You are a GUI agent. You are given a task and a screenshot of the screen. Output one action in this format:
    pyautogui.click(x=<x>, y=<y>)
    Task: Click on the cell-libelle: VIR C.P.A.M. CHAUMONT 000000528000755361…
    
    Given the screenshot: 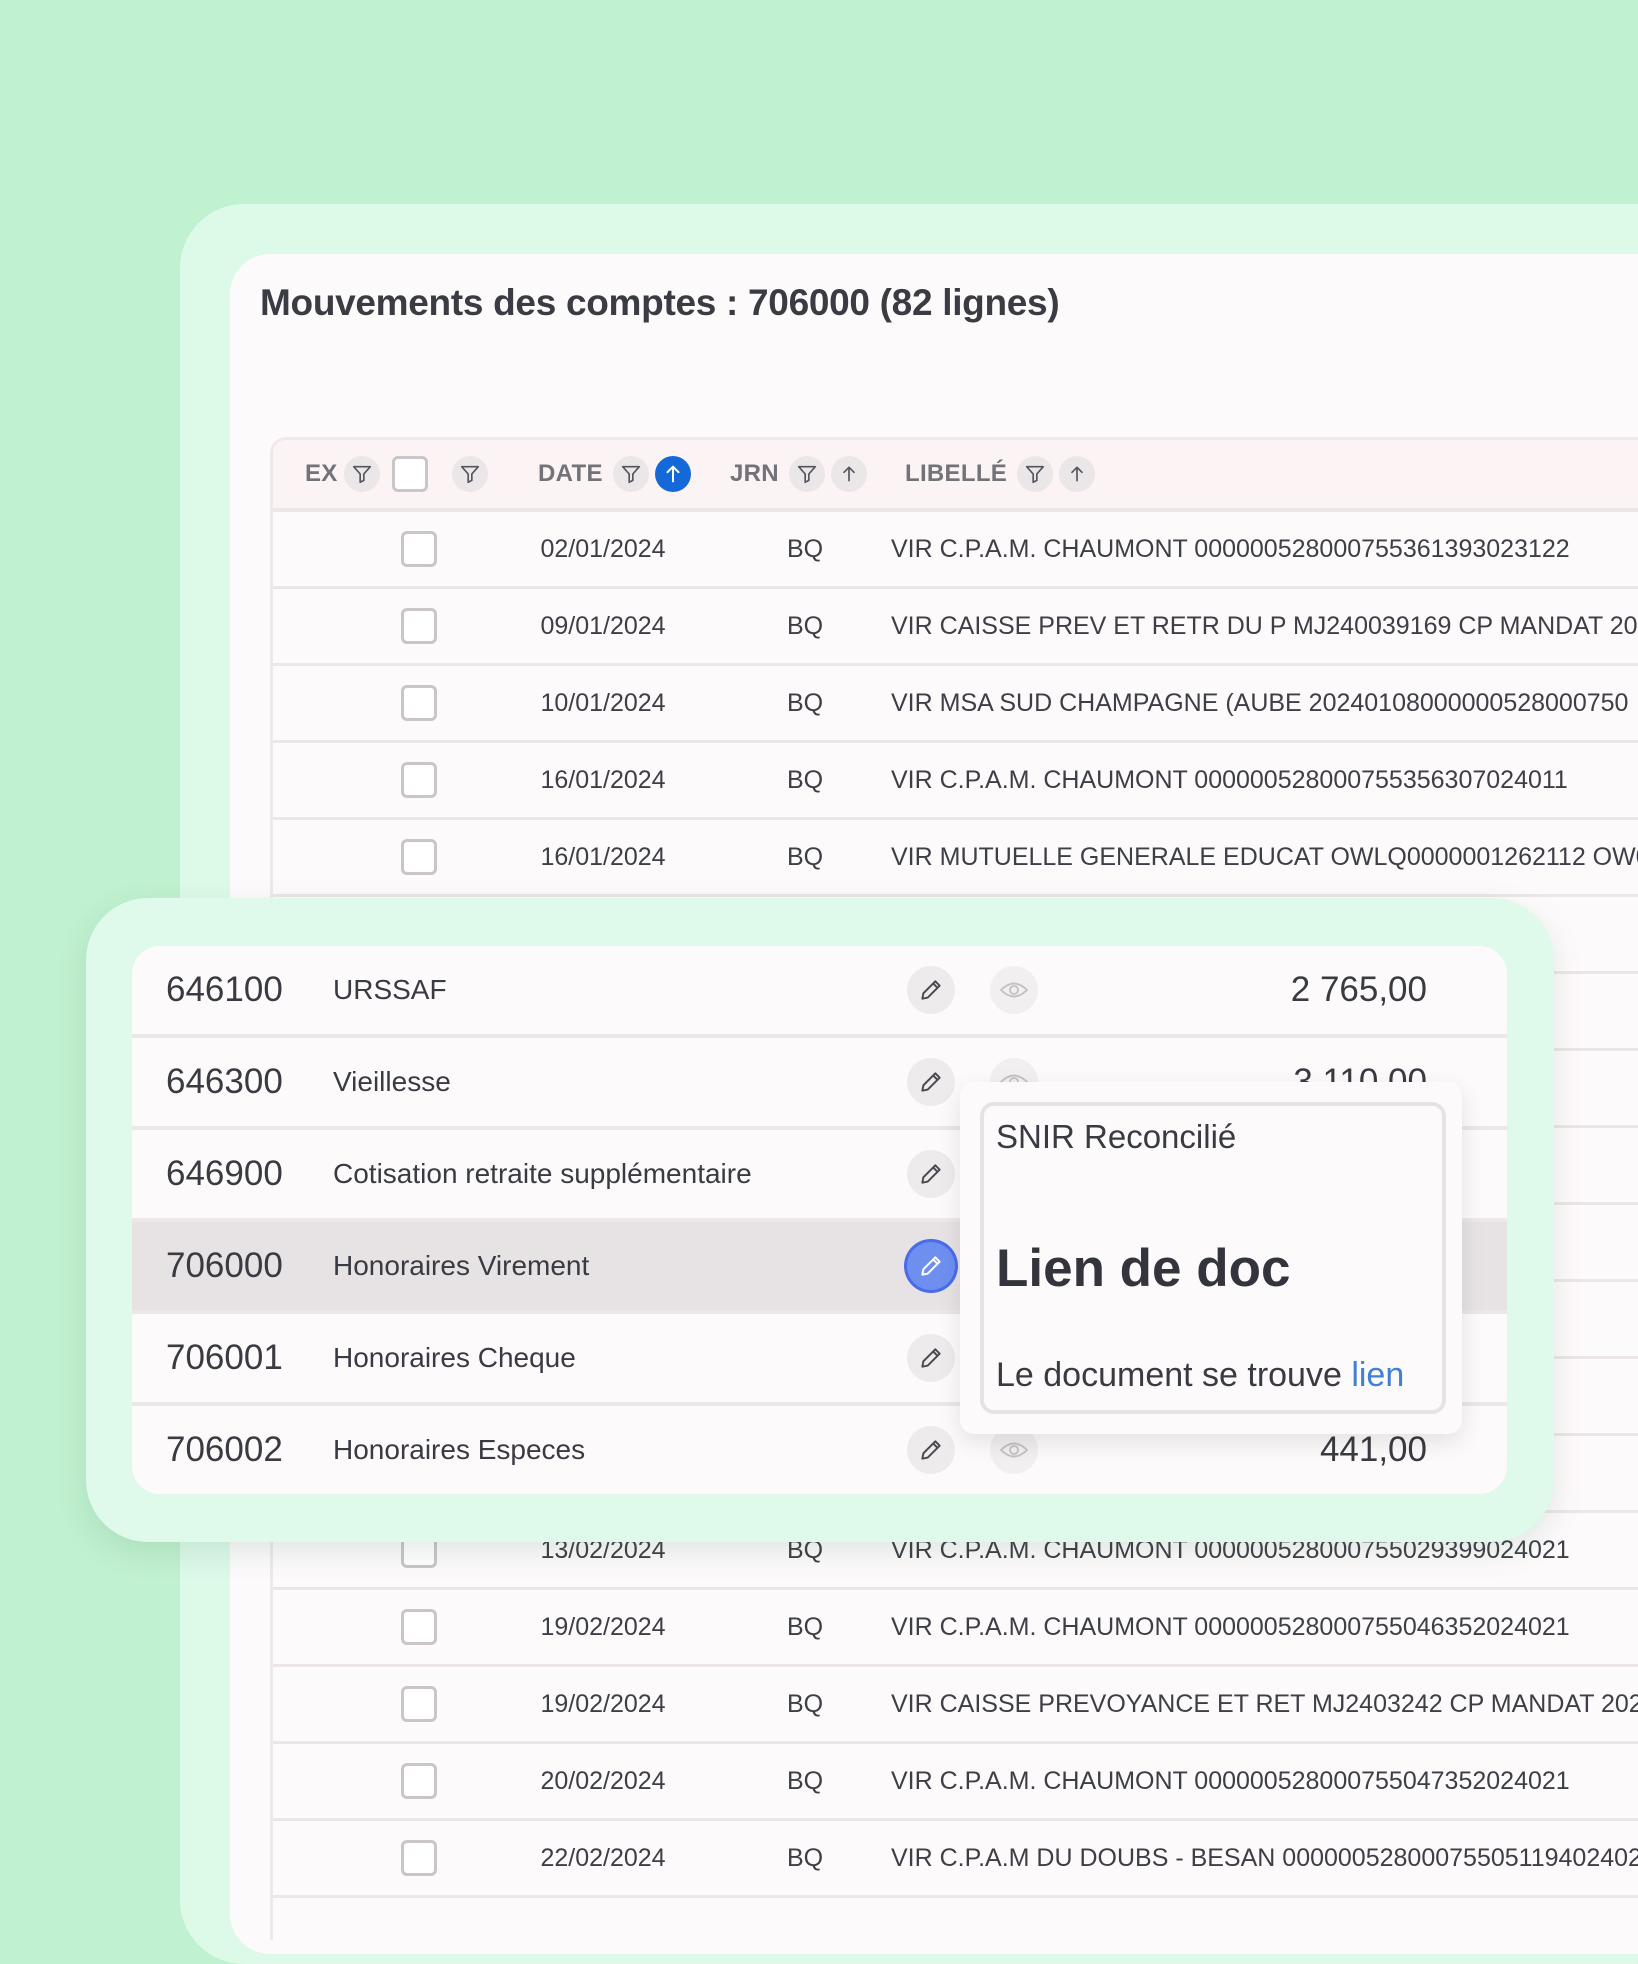 What is the action you would take?
    pyautogui.click(x=1230, y=548)
    